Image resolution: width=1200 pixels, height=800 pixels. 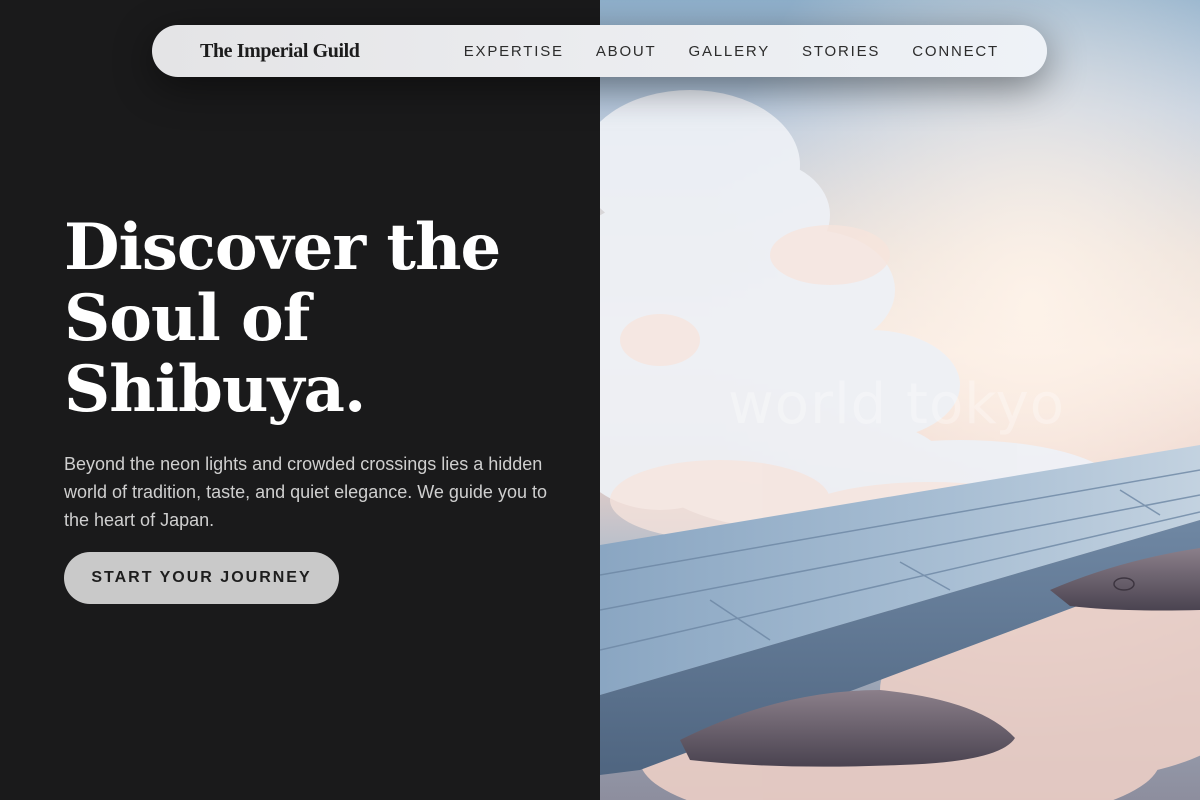 What do you see at coordinates (841, 51) in the screenshot?
I see `nav-link-stories: STORIES` at bounding box center [841, 51].